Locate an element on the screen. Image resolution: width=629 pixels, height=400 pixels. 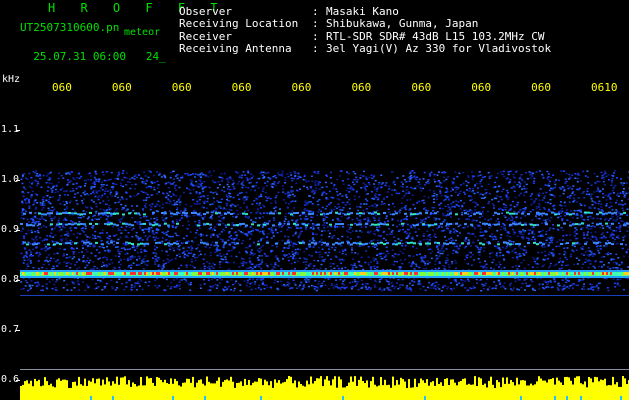
y-tick-label: 0.8 is located at coordinates (10, 279).